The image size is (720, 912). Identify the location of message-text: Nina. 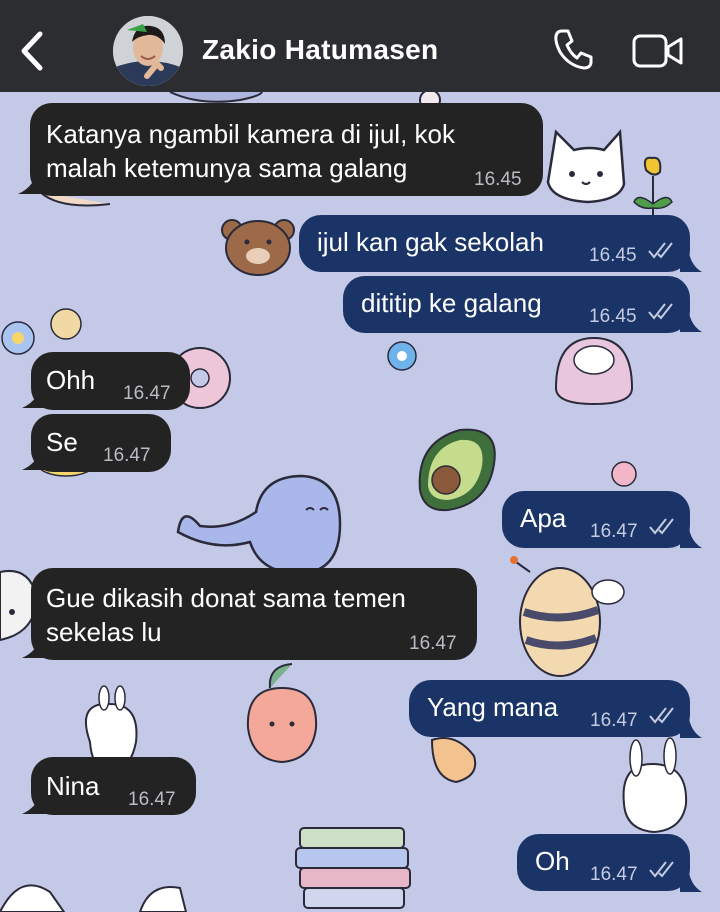
(73, 786).